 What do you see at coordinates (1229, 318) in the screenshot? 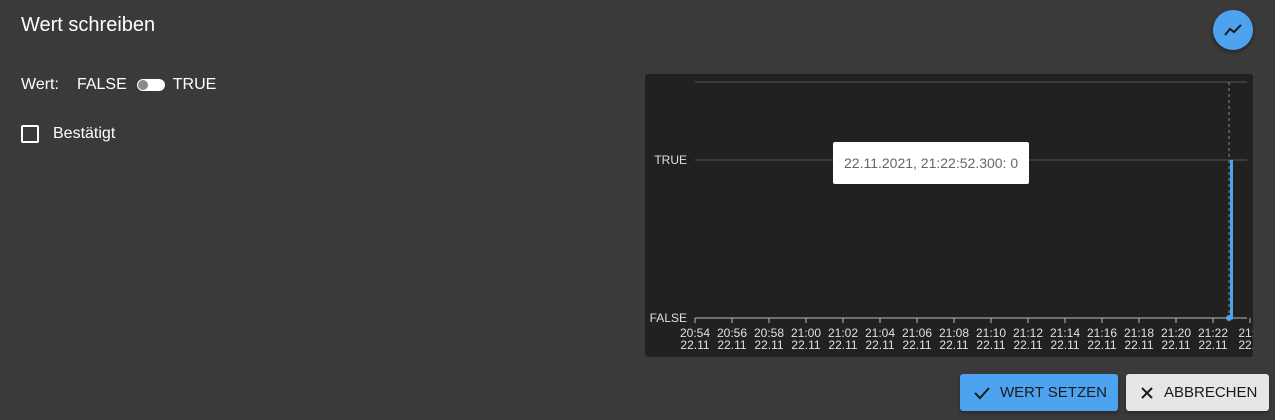
I see `data-point` at bounding box center [1229, 318].